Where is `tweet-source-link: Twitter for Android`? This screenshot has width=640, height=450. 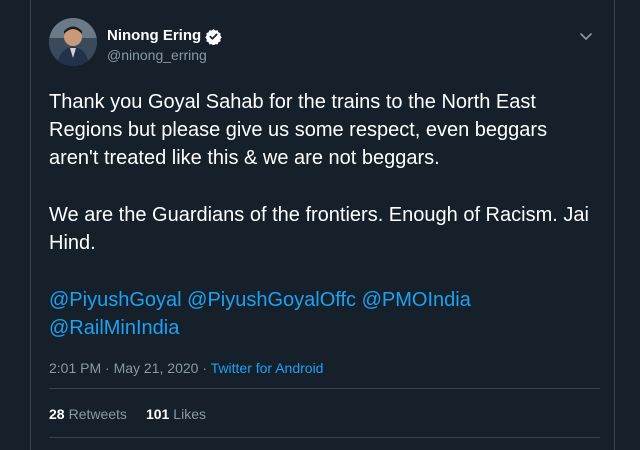
tweet-source-link: Twitter for Android is located at coordinates (267, 368).